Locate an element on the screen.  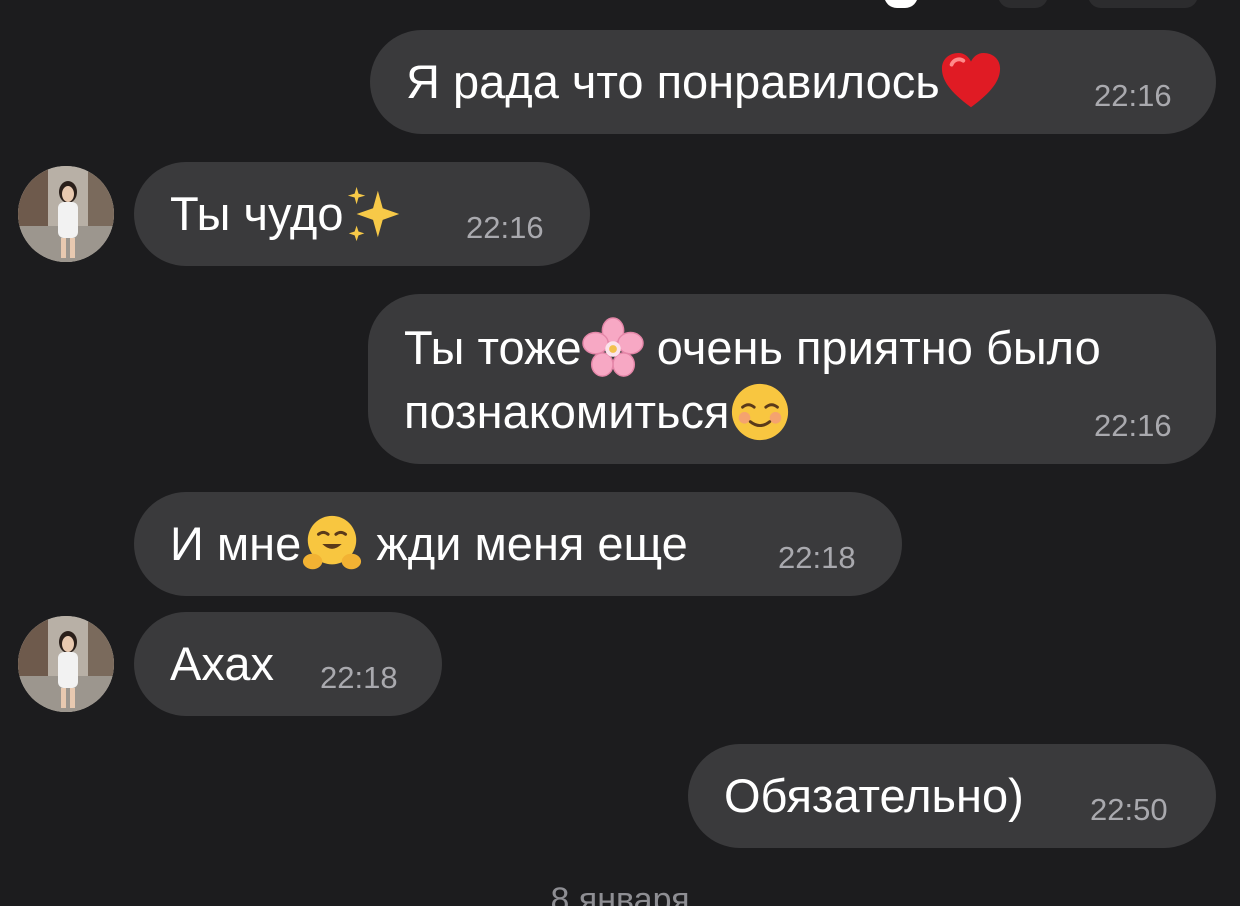
message-bubble-outgoing: Обязательно) 22:50 is located at coordinates (952, 796).